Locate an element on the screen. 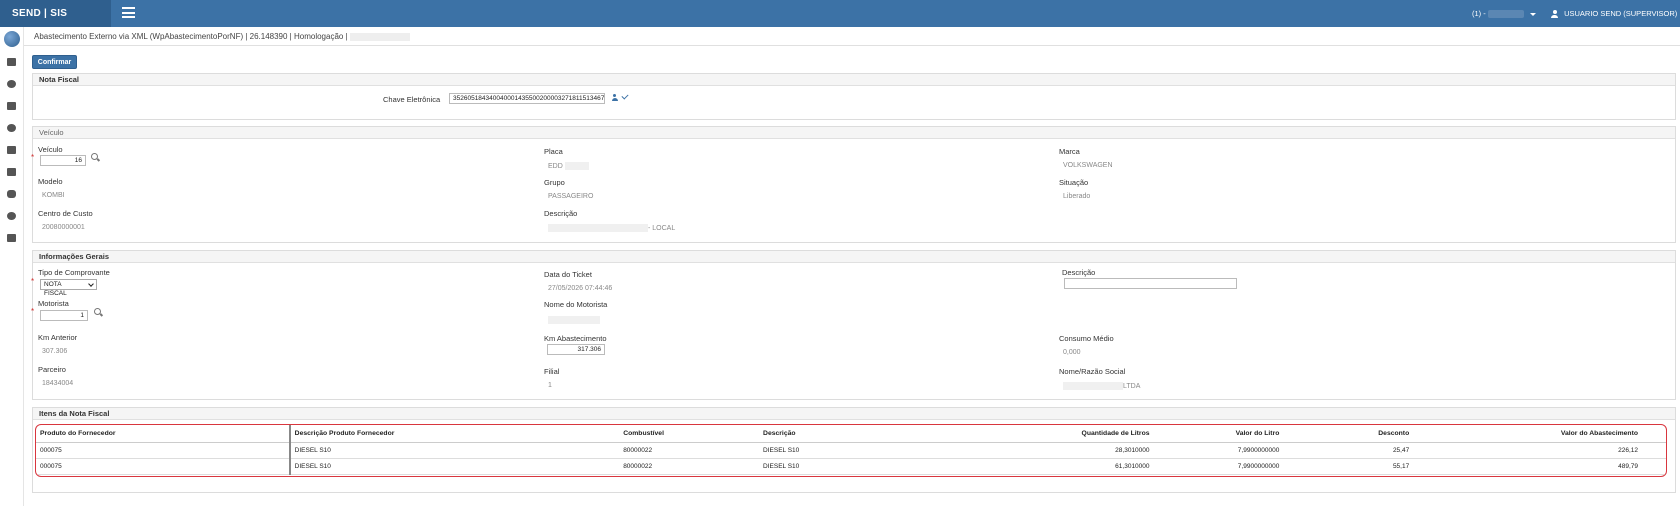 Image resolution: width=1680 pixels, height=506 pixels. table-icon is located at coordinates (11, 106).